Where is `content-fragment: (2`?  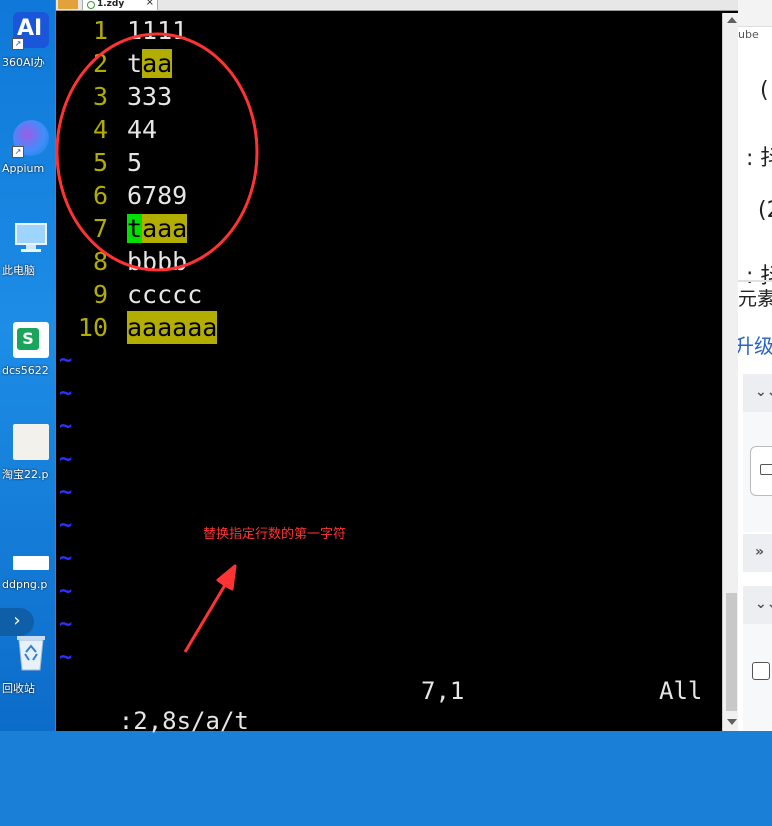 content-fragment: (2 is located at coordinates (765, 210).